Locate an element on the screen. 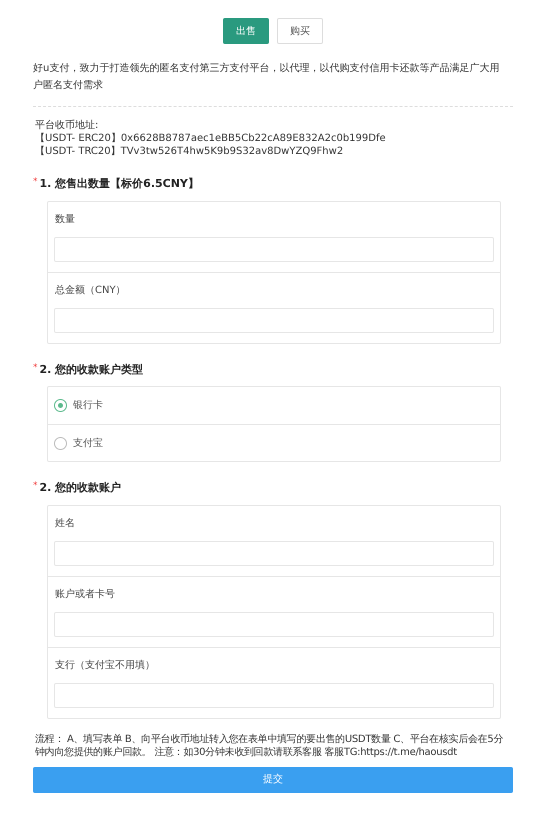 This screenshot has height=817, width=546. submit-button: 提交 is located at coordinates (273, 779).